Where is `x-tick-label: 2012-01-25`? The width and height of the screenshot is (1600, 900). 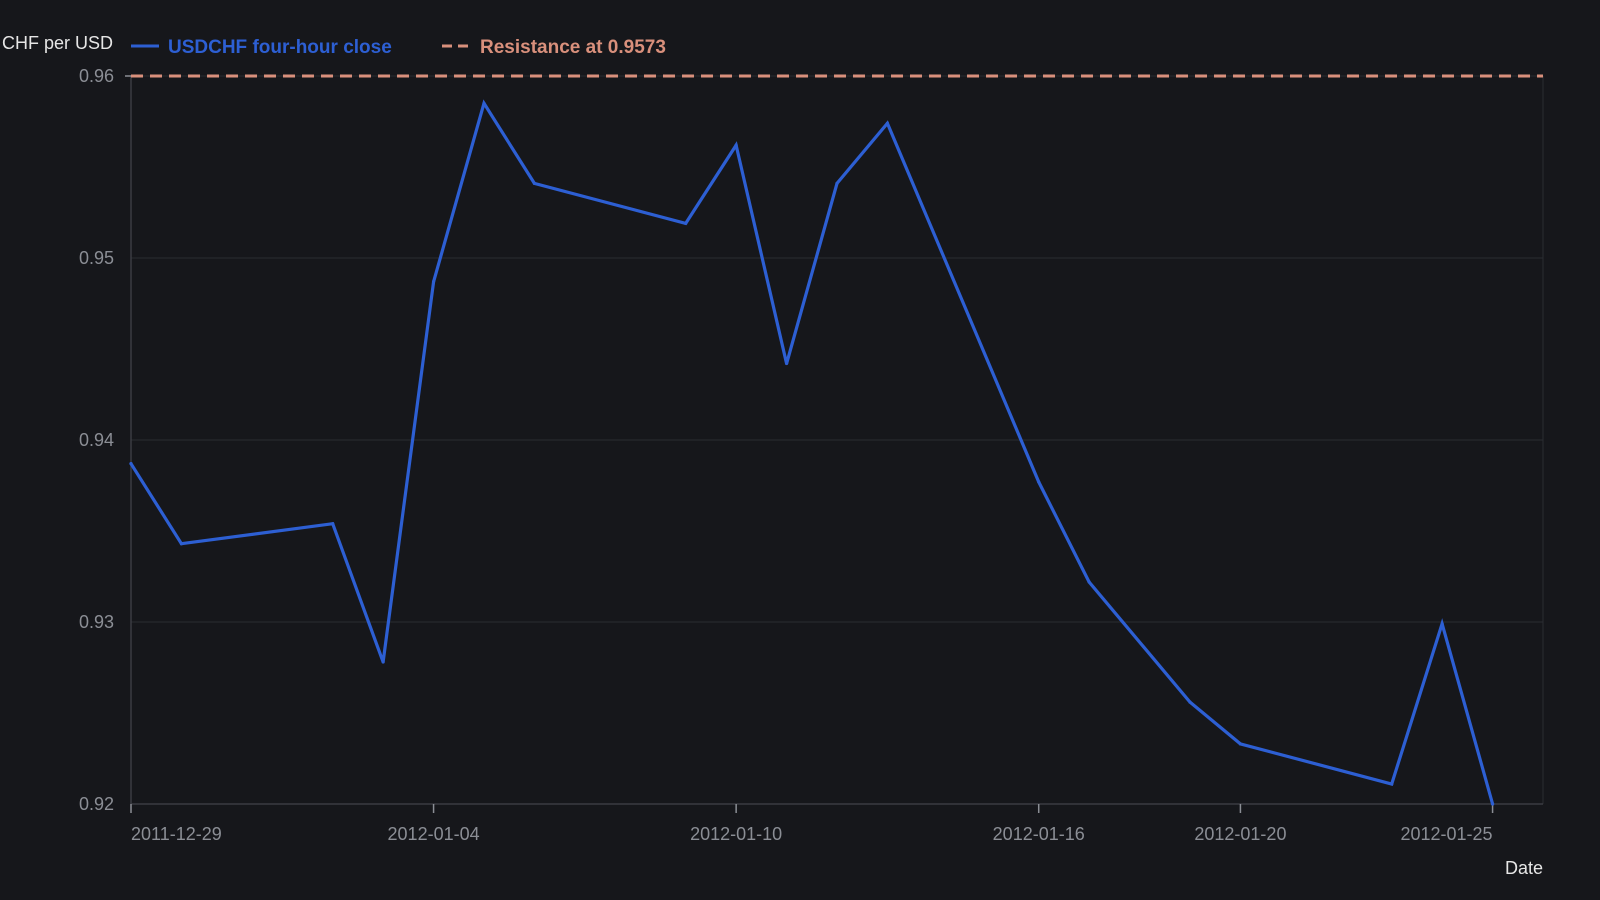 x-tick-label: 2012-01-25 is located at coordinates (1446, 834).